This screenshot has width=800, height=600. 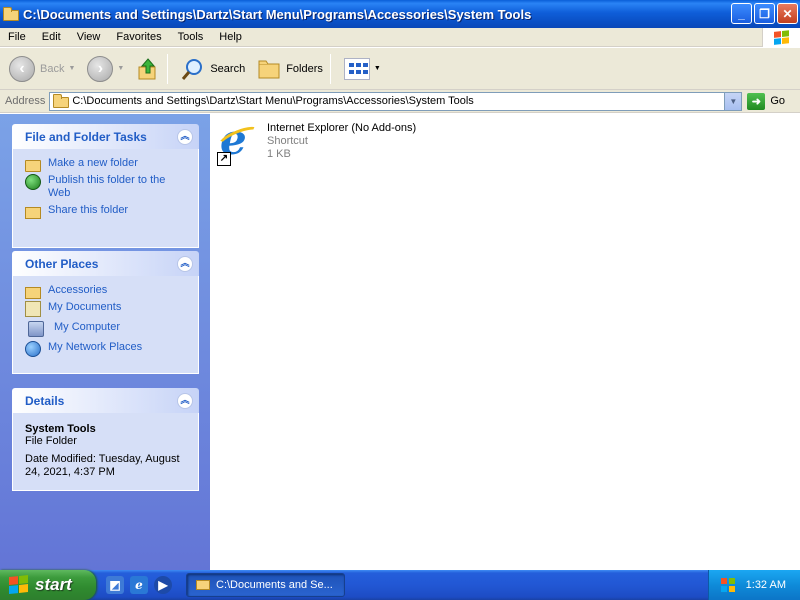 I want to click on back-label: Back, so click(x=52, y=68).